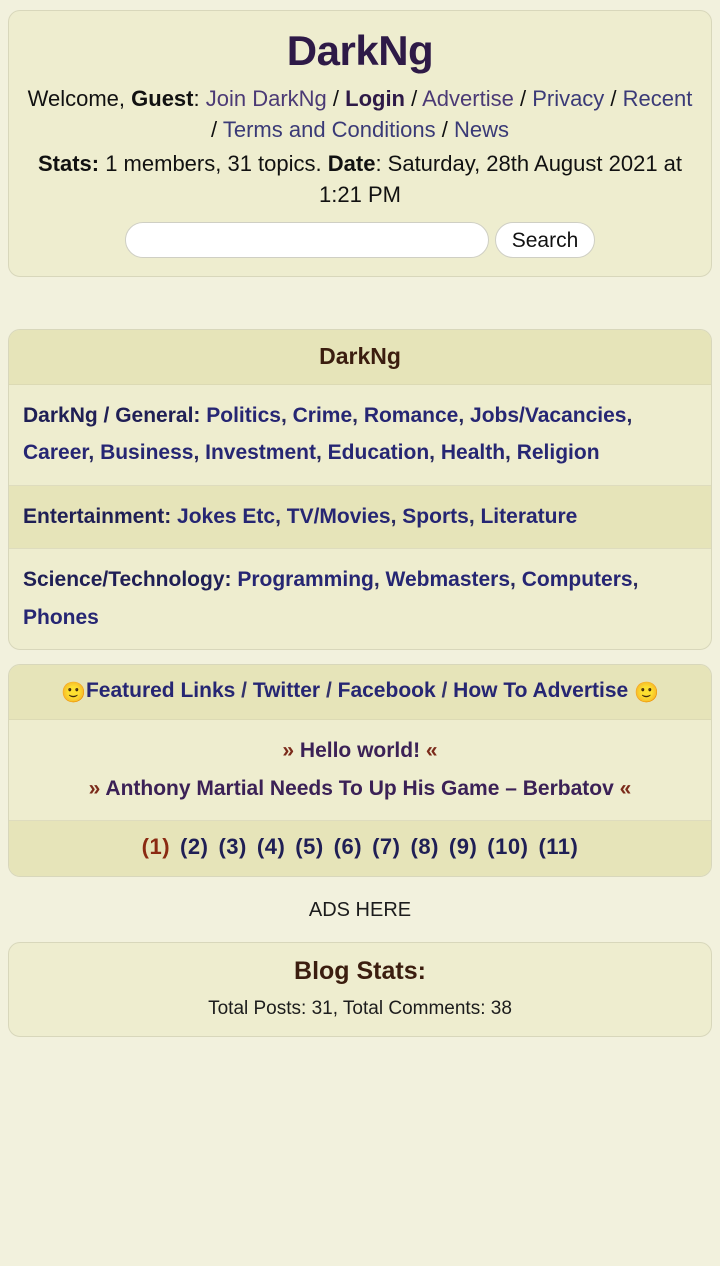  What do you see at coordinates (360, 1009) in the screenshot?
I see `blog-stats-line: Total Posts: 31, Total Comments: 38` at bounding box center [360, 1009].